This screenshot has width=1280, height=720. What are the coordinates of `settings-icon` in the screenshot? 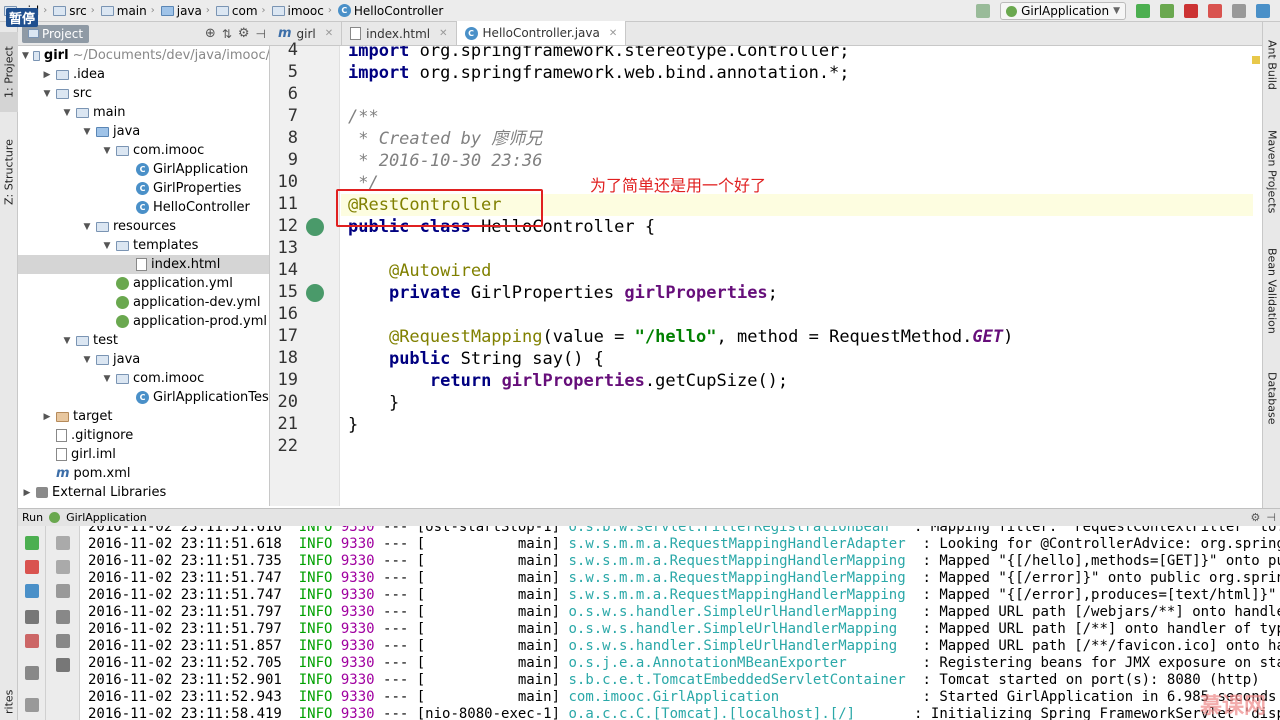 It's located at (1239, 11).